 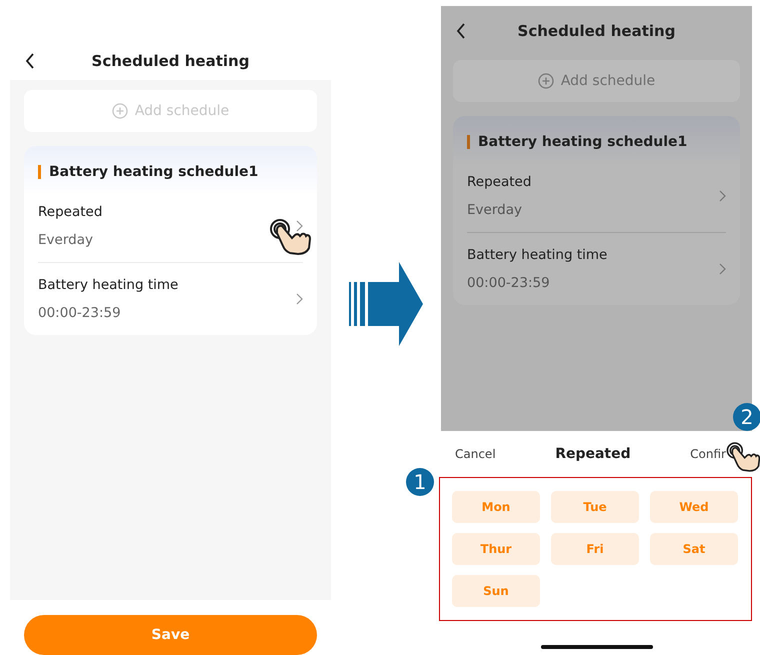 What do you see at coordinates (170, 635) in the screenshot?
I see `save-button: Save` at bounding box center [170, 635].